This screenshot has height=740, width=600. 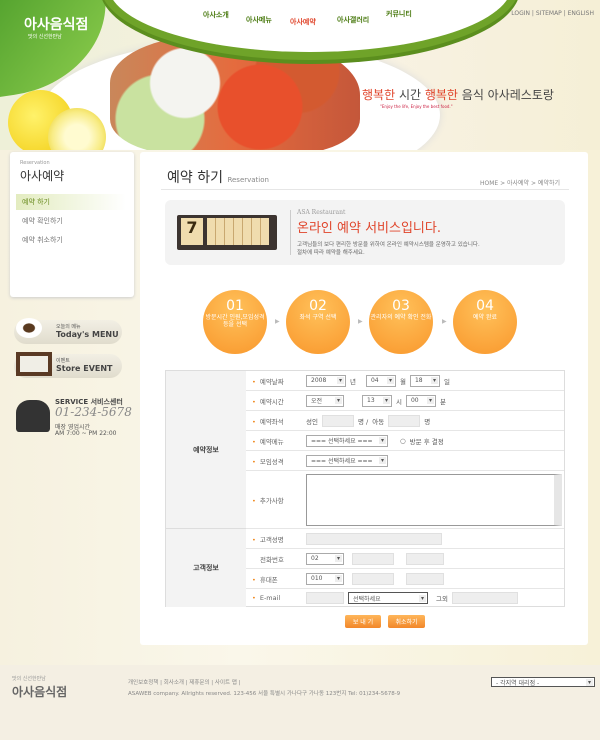 I want to click on step-number: 03, so click(x=401, y=306).